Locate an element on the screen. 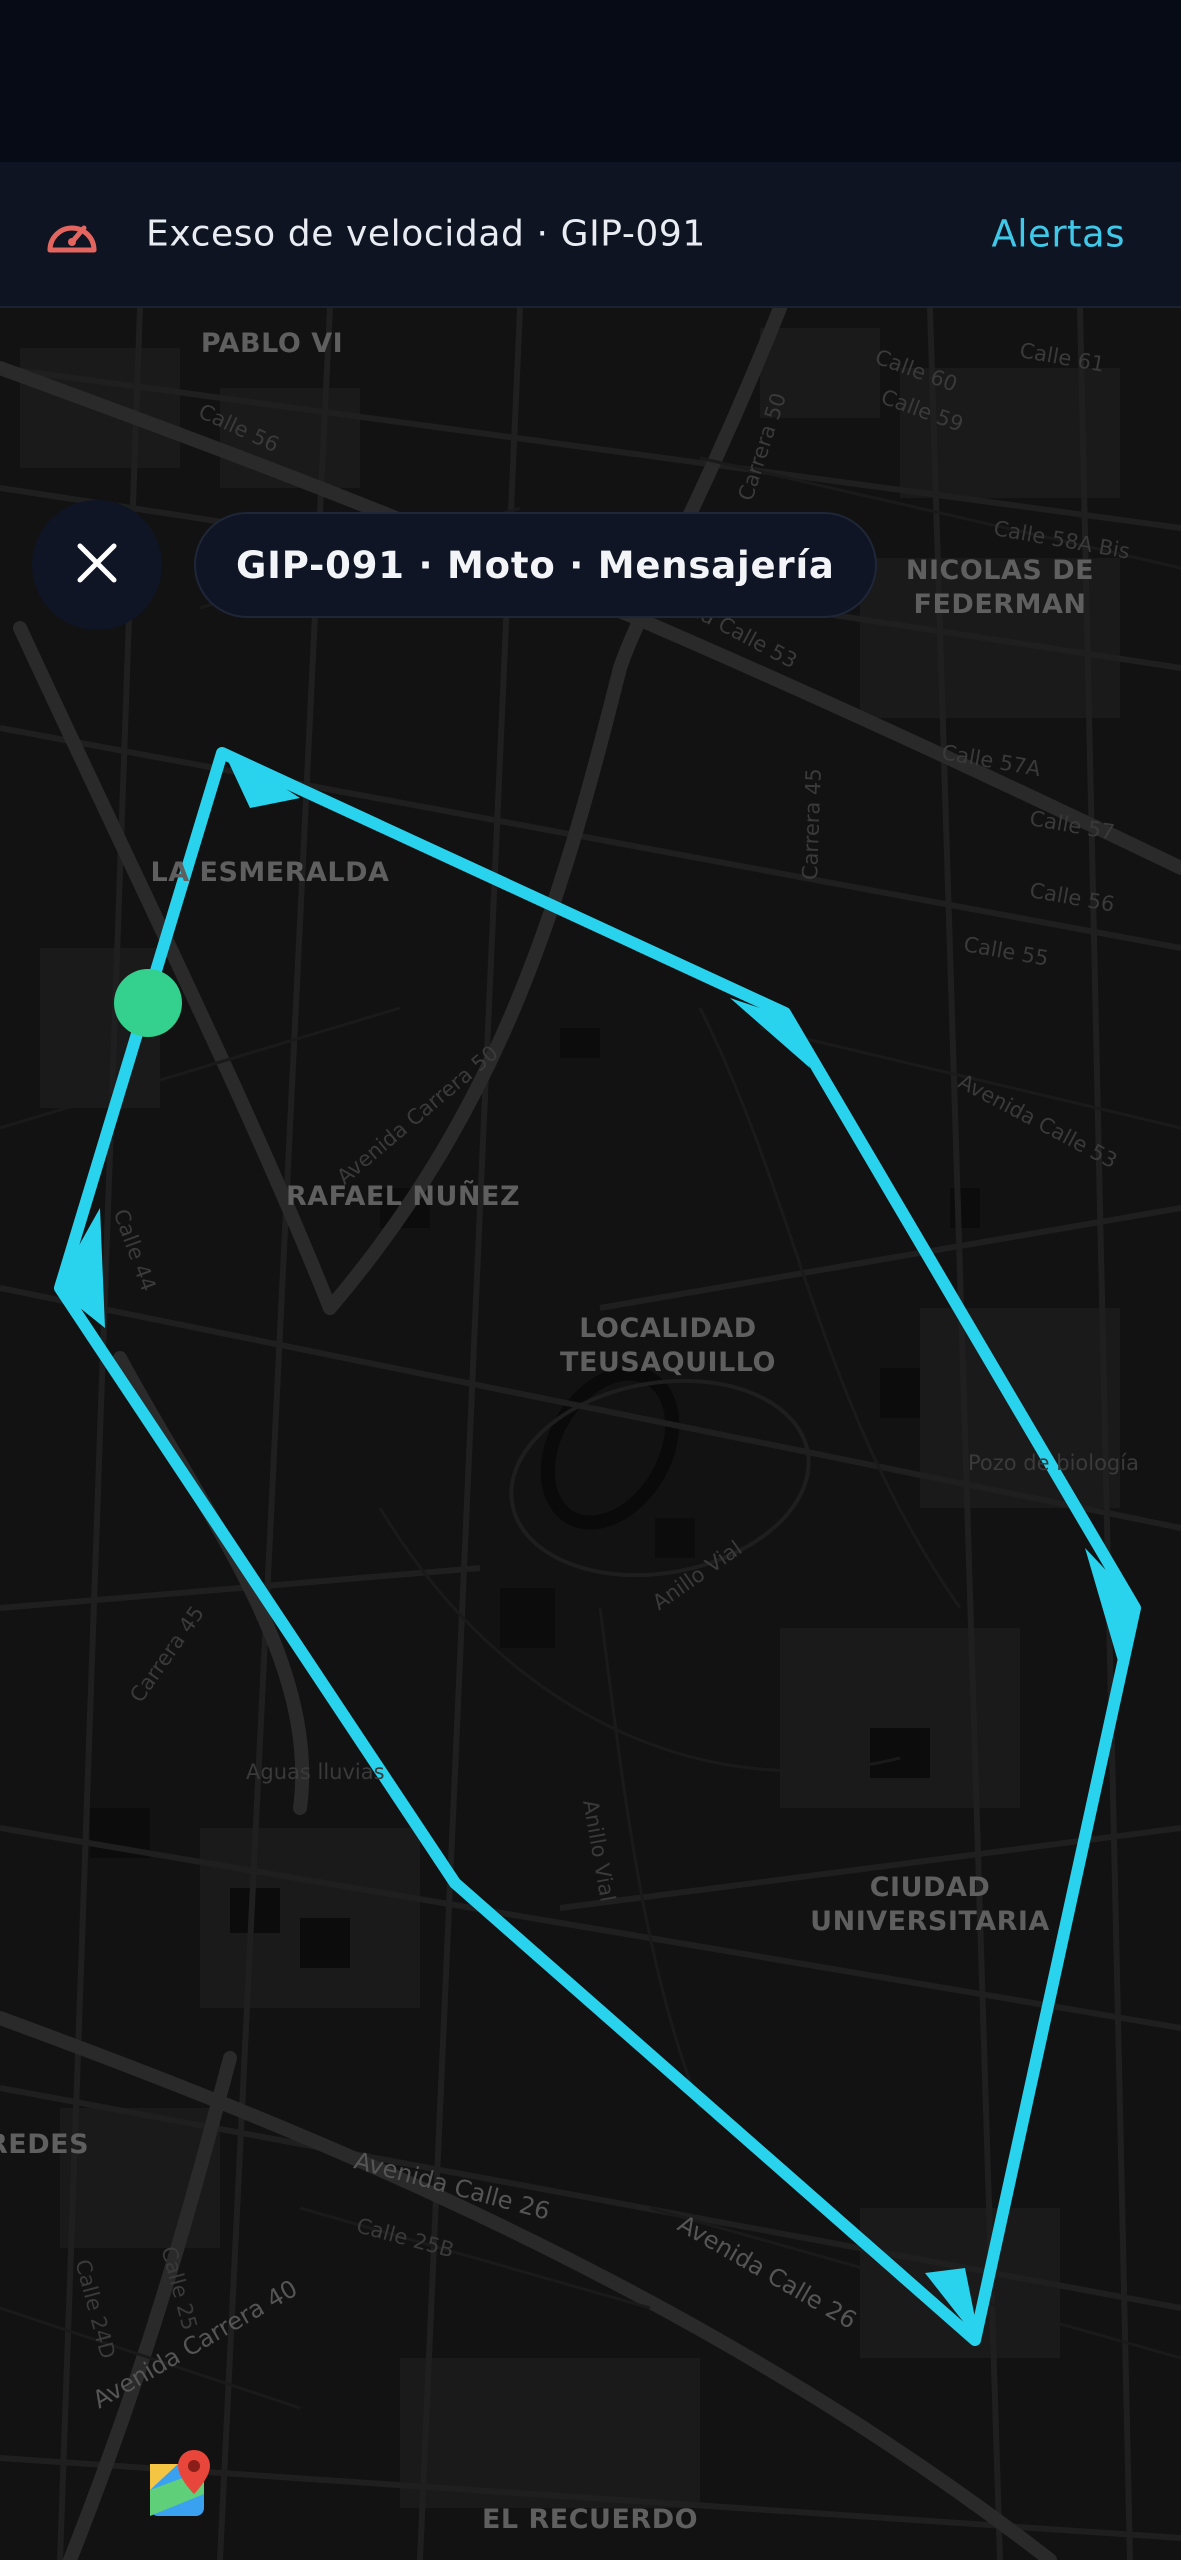 Image resolution: width=1181 pixels, height=2560 pixels. close-button is located at coordinates (97, 565).